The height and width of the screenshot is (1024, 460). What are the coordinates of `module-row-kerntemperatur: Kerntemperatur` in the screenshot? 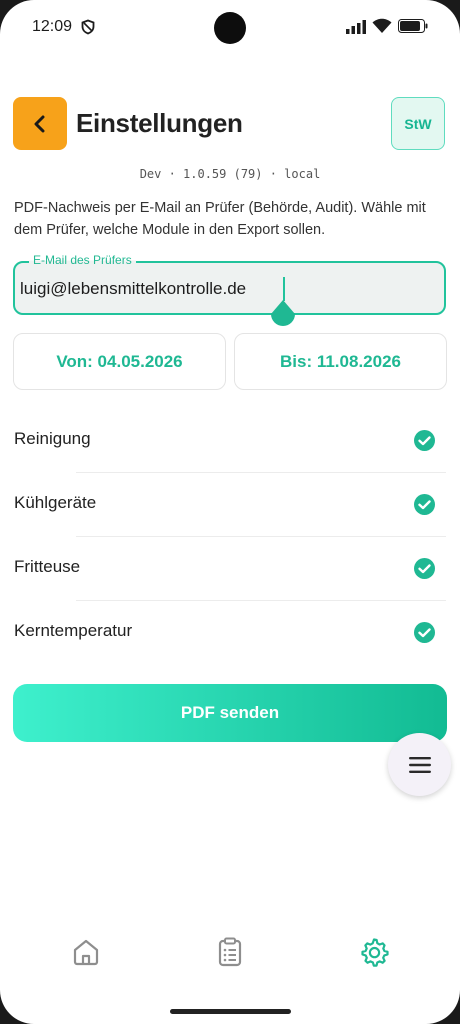 It's located at (230, 633).